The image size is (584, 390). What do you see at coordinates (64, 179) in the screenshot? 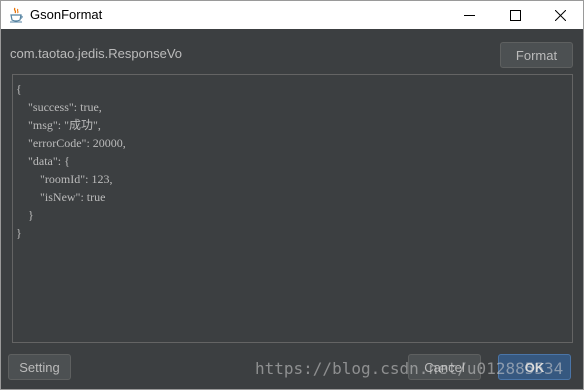
I see `code-line: "roomId": 123,` at bounding box center [64, 179].